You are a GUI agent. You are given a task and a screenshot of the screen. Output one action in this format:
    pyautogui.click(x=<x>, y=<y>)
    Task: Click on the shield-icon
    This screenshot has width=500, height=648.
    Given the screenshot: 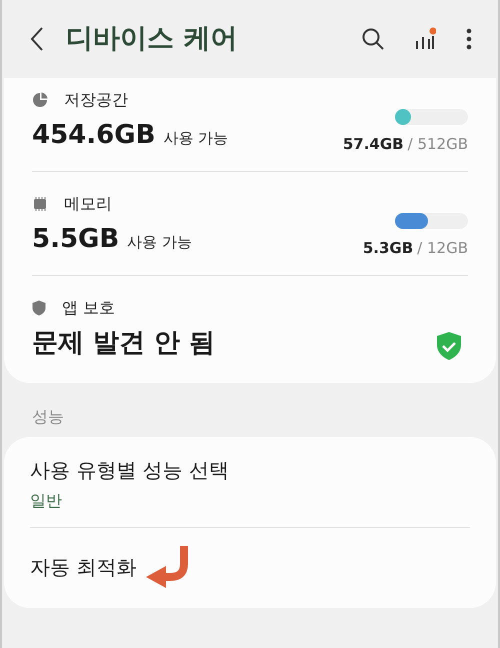 What is the action you would take?
    pyautogui.click(x=39, y=308)
    